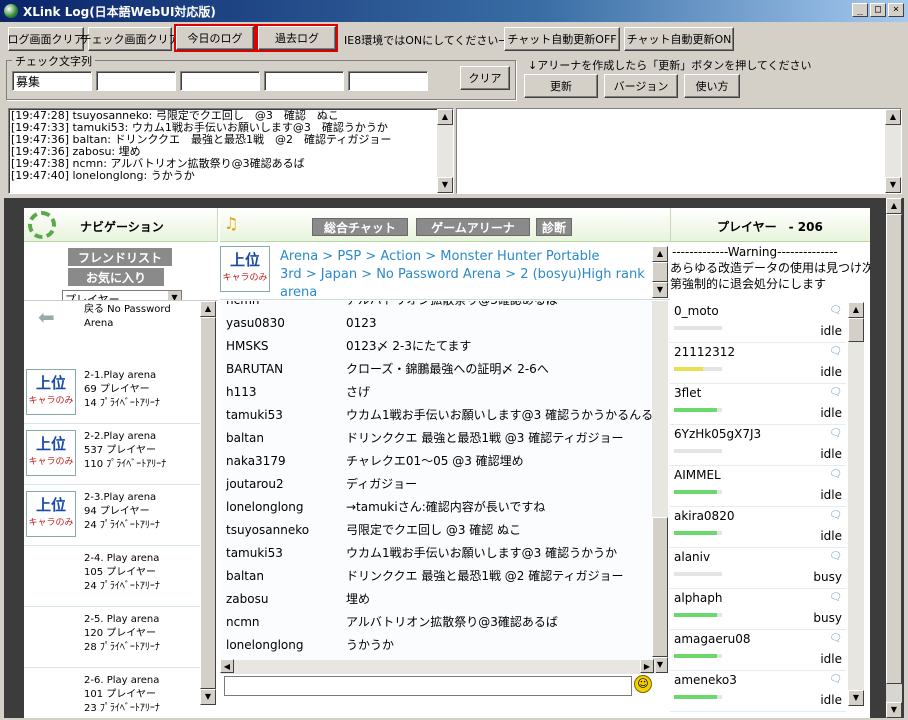  Describe the element at coordinates (297, 38) in the screenshot. I see `past-log-button: 過去ログ` at that location.